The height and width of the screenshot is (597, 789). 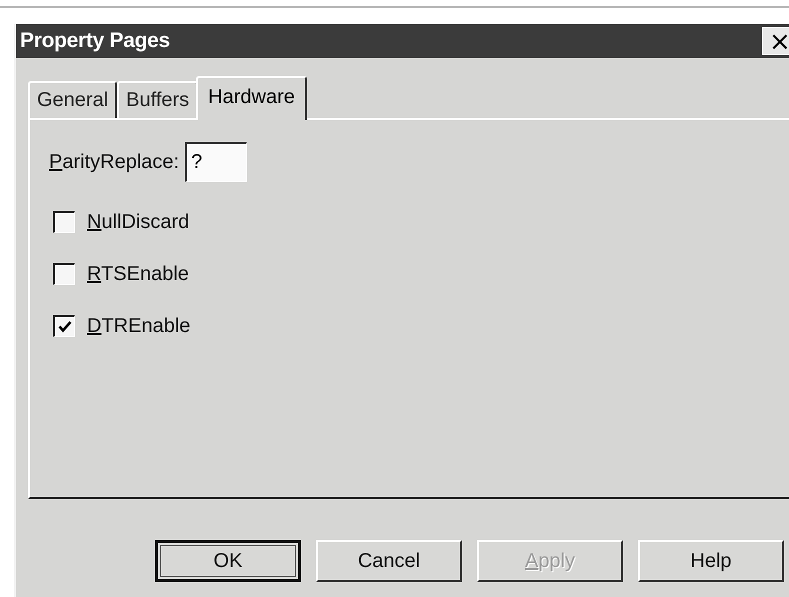 What do you see at coordinates (138, 274) in the screenshot?
I see `checkbox-label: RTSEnable` at bounding box center [138, 274].